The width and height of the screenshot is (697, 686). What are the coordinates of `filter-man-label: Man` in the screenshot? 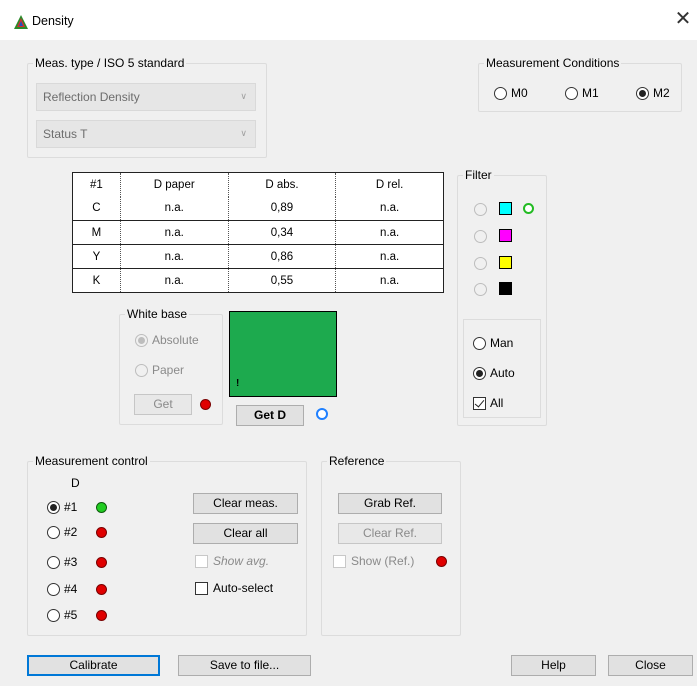 It's located at (502, 343).